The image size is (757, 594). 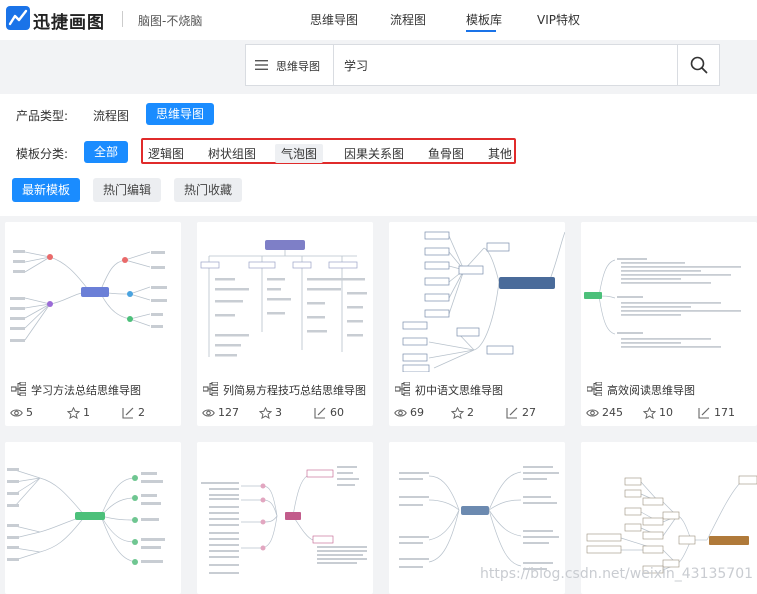 What do you see at coordinates (612, 412) in the screenshot?
I see `view-count: 245` at bounding box center [612, 412].